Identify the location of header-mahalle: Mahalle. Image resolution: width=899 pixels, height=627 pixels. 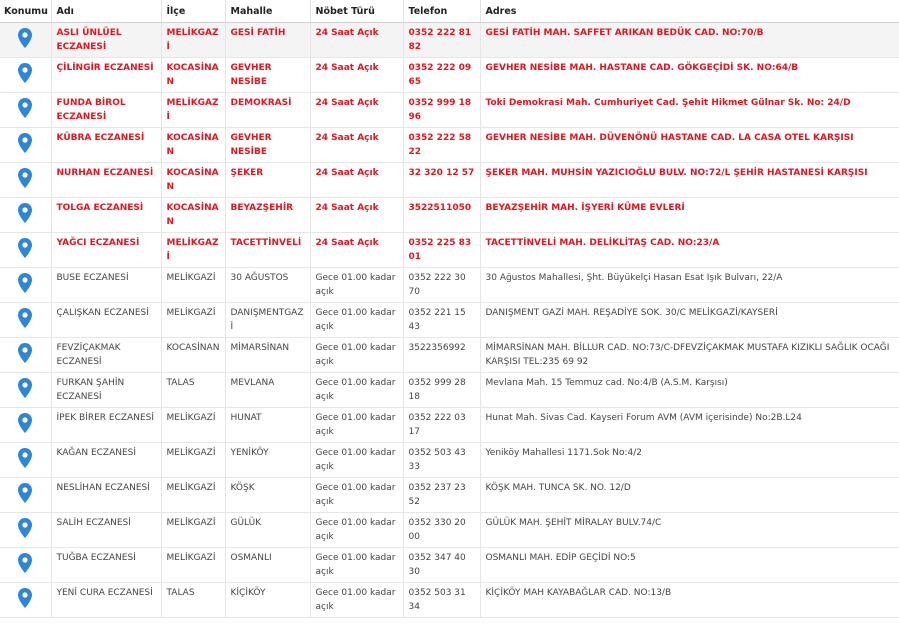
(267, 11).